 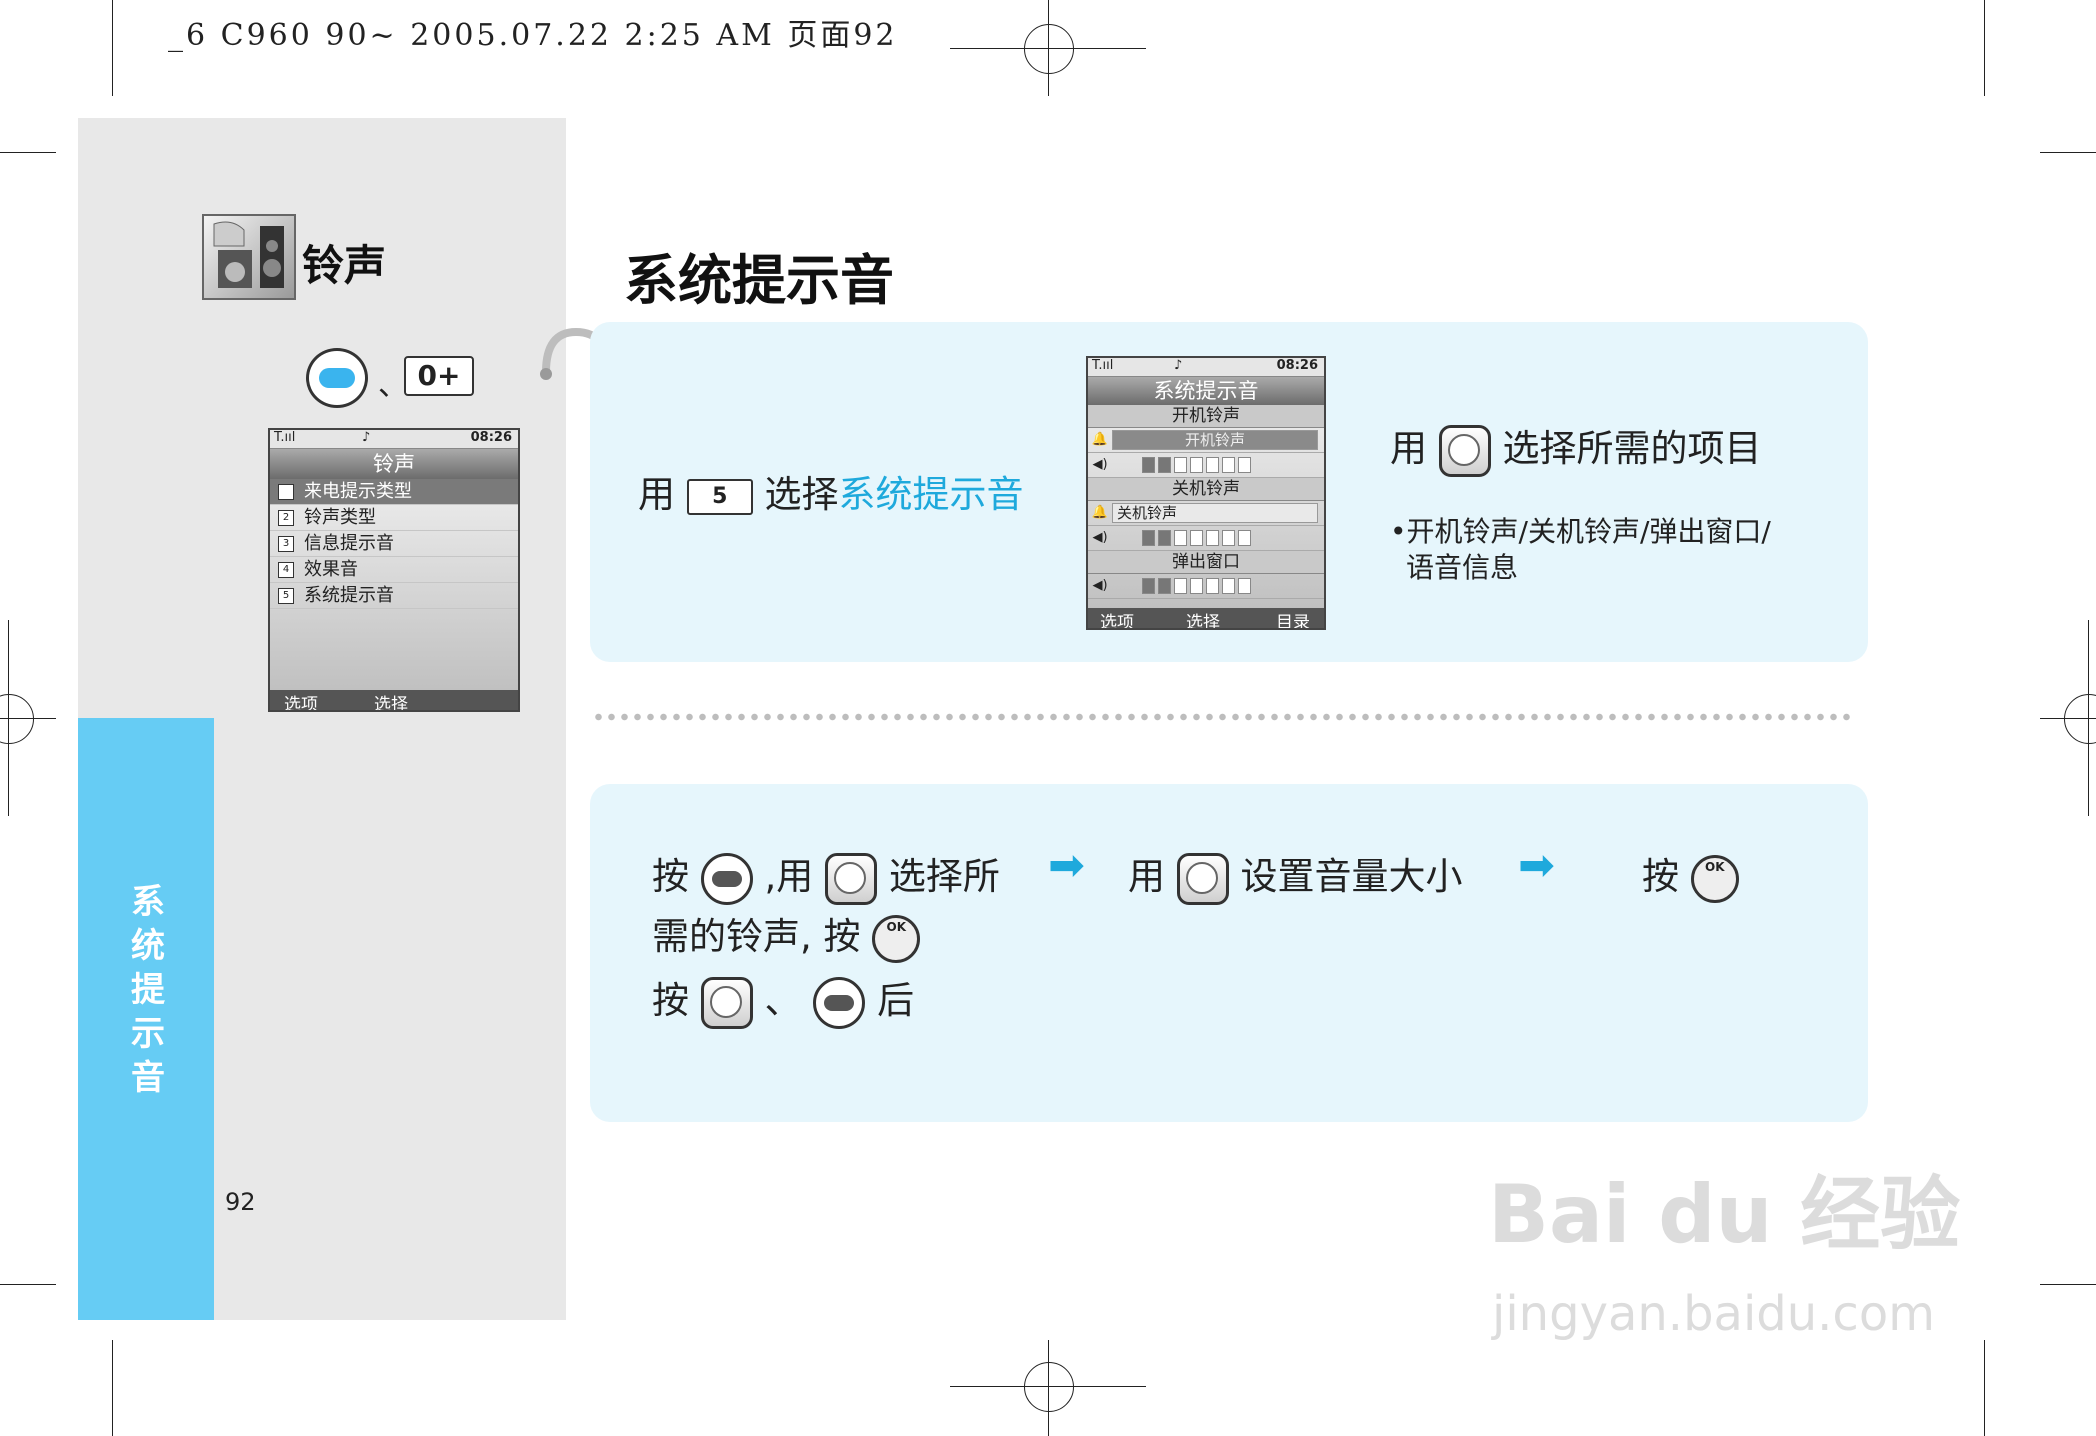 I want to click on option-value: 关机铃声, so click(x=1215, y=513).